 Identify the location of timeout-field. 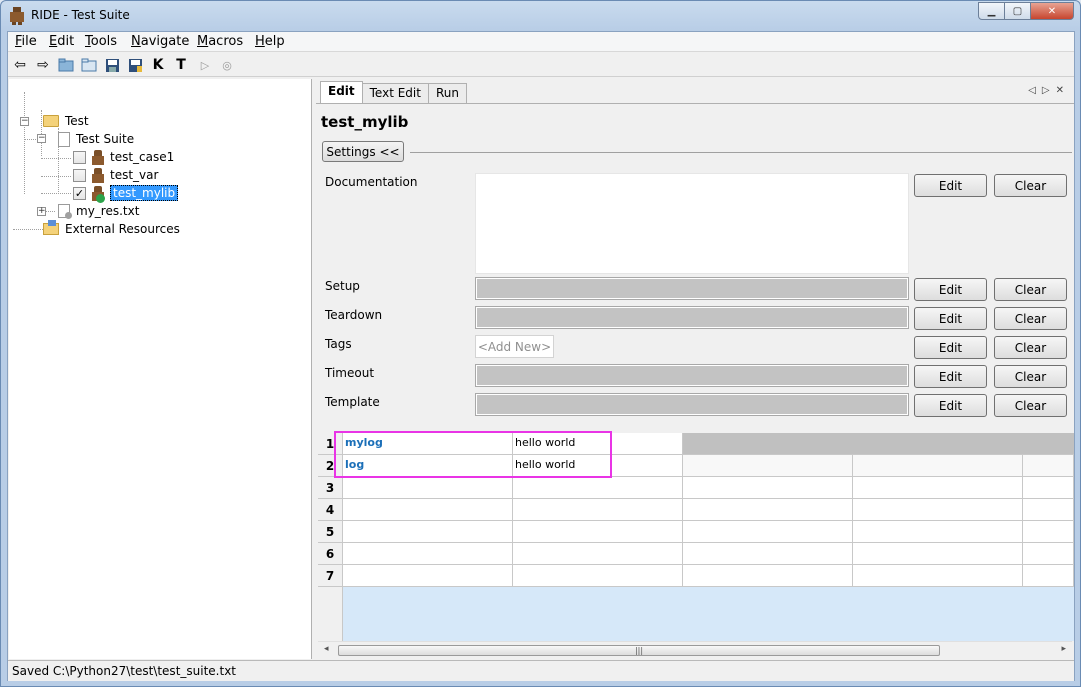
(692, 375).